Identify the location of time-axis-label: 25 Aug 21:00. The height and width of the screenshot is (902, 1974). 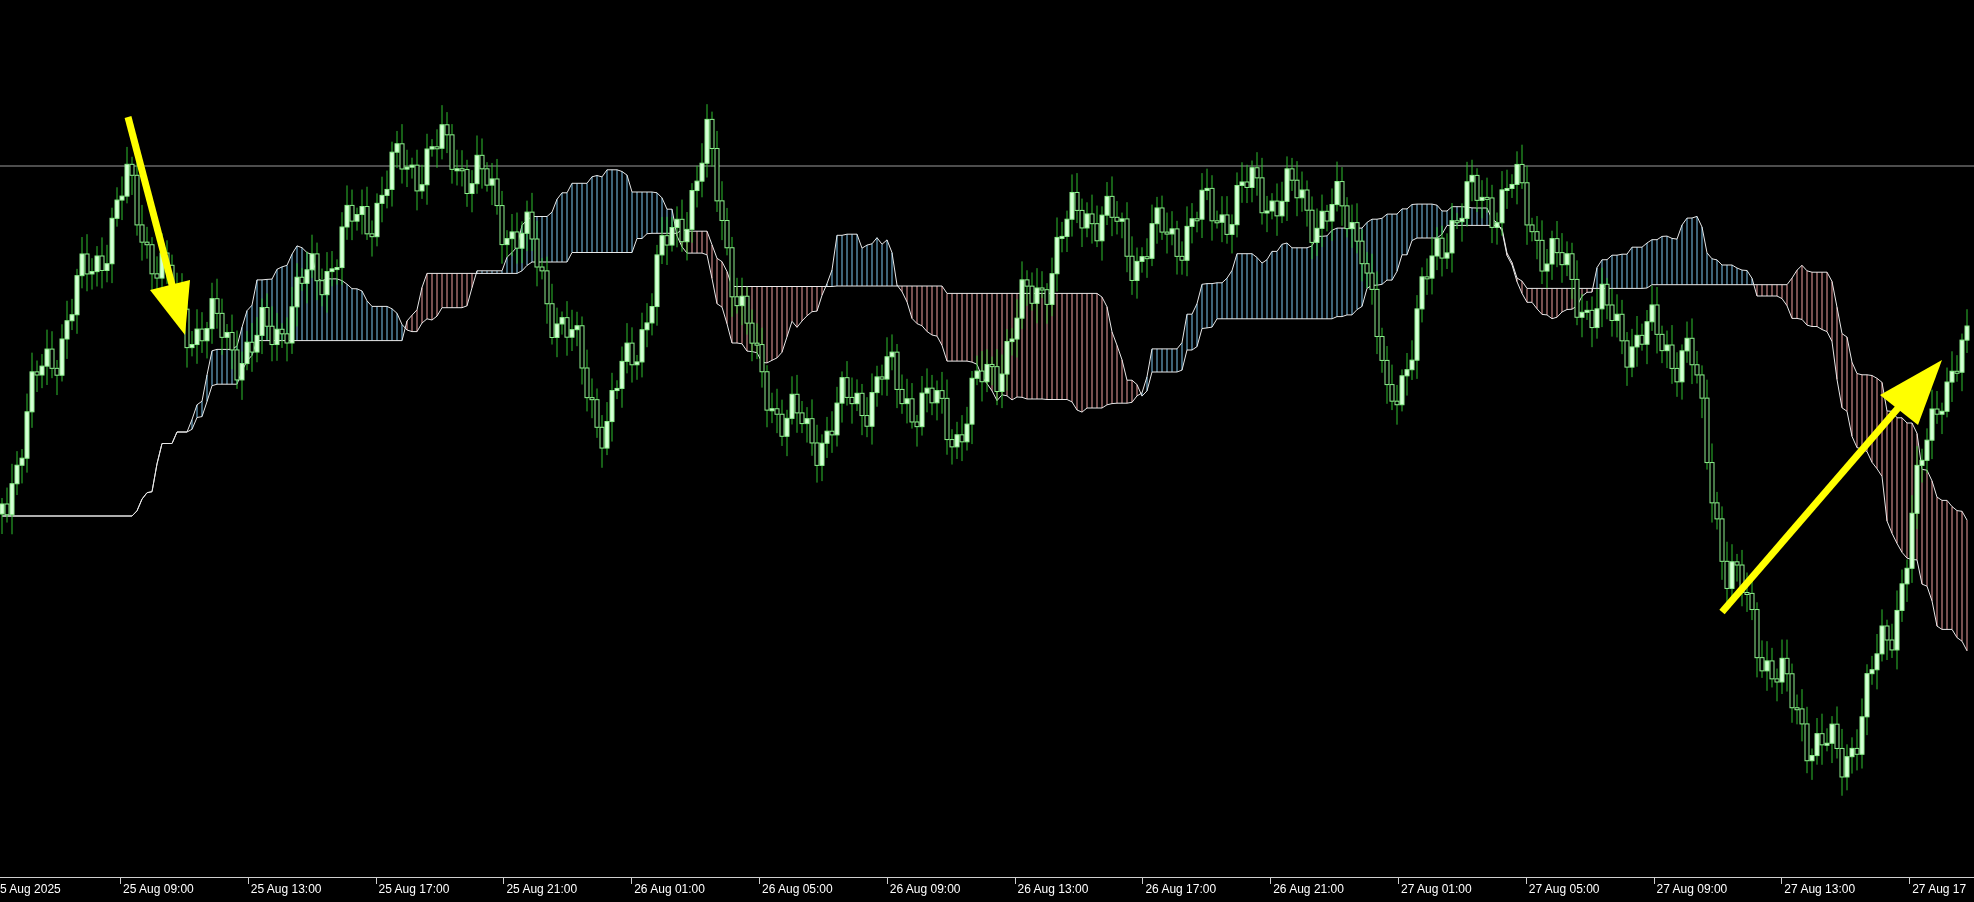
(542, 889).